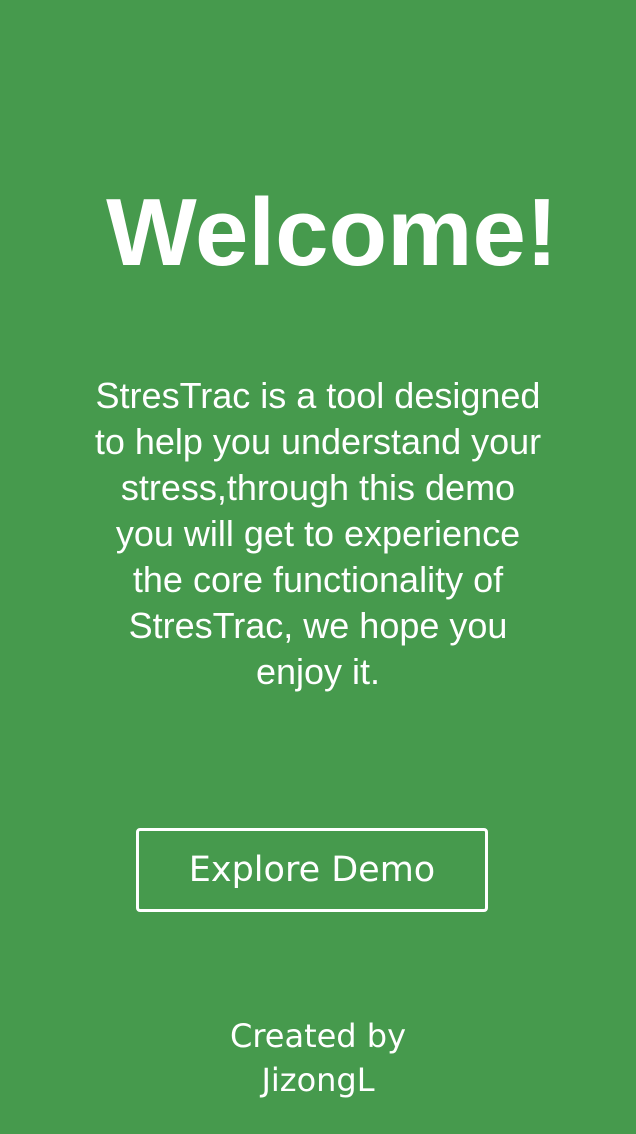 This screenshot has height=1134, width=636. What do you see at coordinates (312, 870) in the screenshot?
I see `explore-demo-button: Explore Demo` at bounding box center [312, 870].